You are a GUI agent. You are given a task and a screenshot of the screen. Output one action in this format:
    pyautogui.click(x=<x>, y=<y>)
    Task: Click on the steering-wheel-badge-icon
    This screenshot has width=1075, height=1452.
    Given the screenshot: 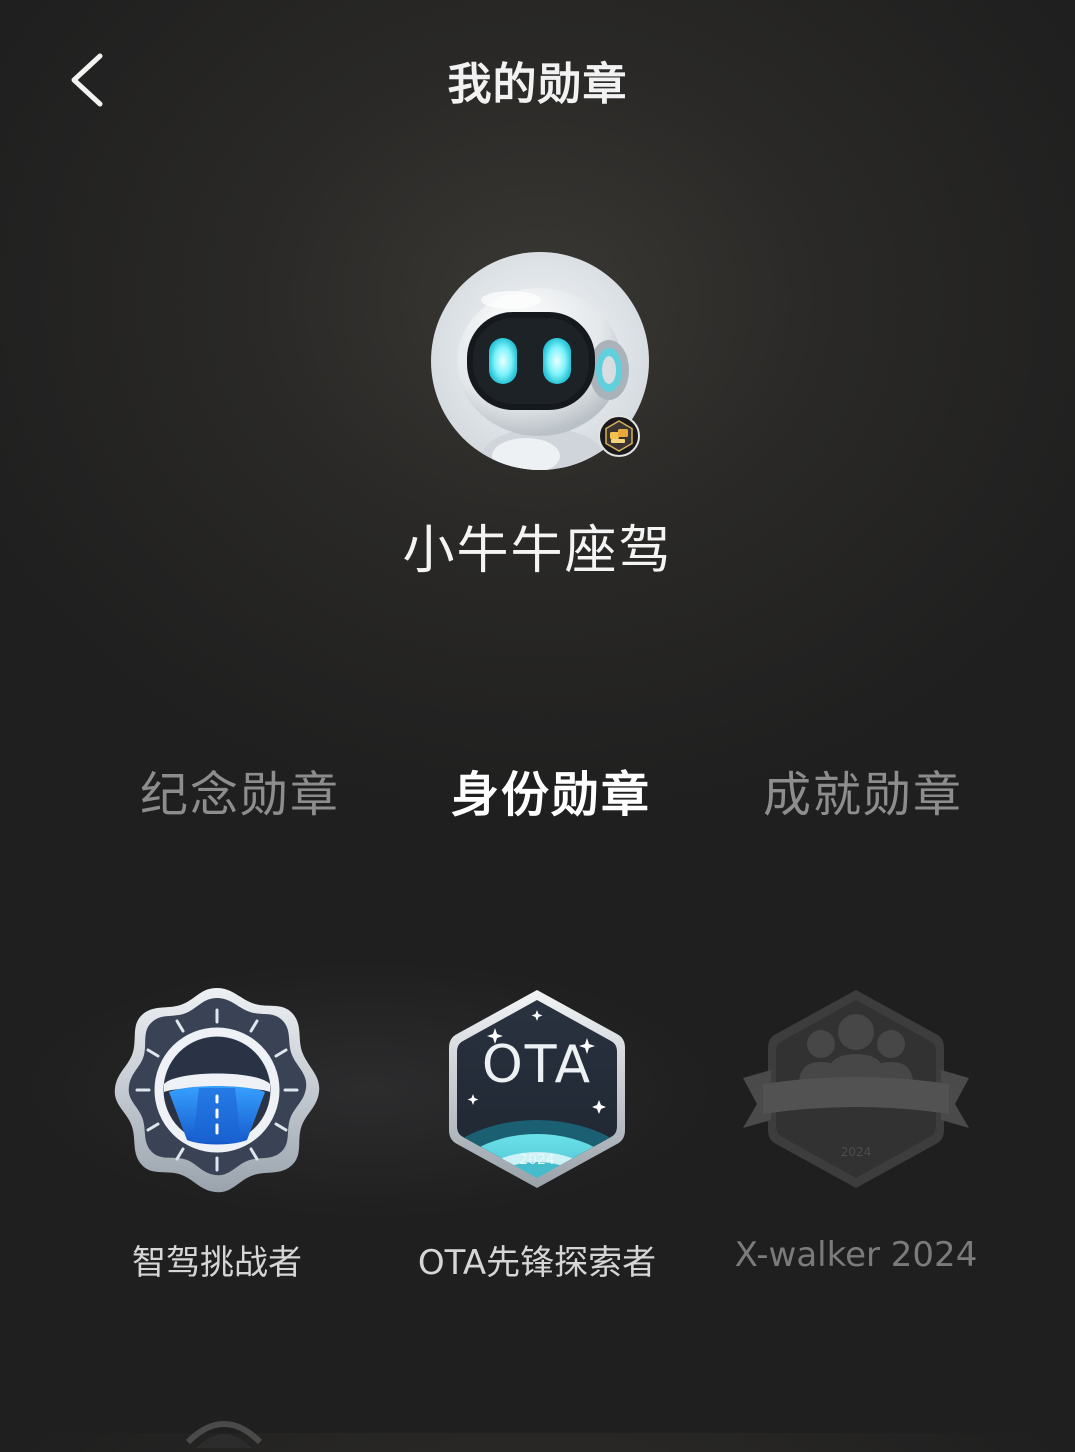 What is the action you would take?
    pyautogui.click(x=217, y=1090)
    